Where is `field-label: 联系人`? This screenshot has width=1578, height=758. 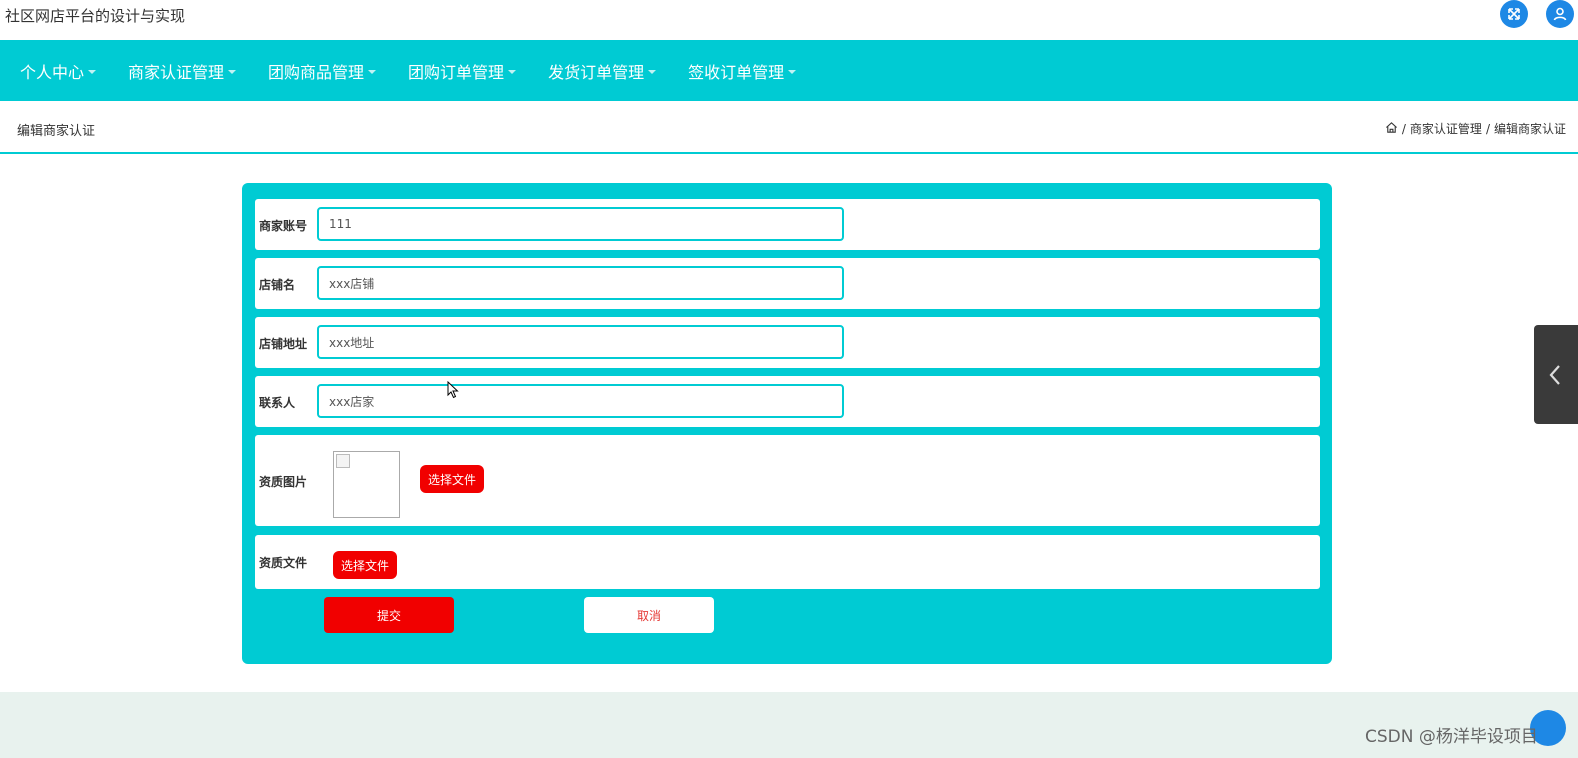
field-label: 联系人 is located at coordinates (277, 403).